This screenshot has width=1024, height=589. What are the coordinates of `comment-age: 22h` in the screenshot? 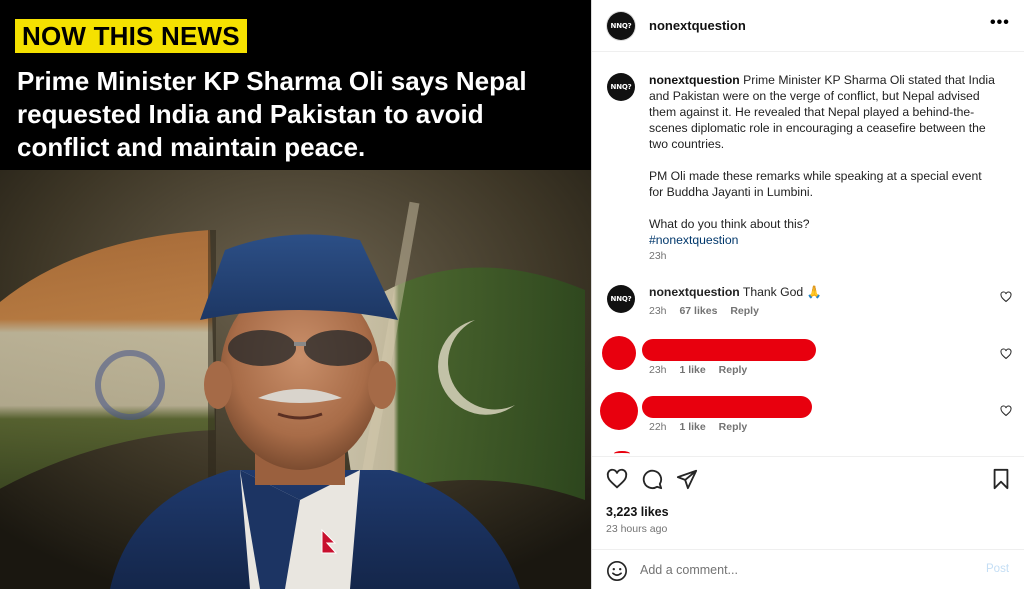 It's located at (658, 427).